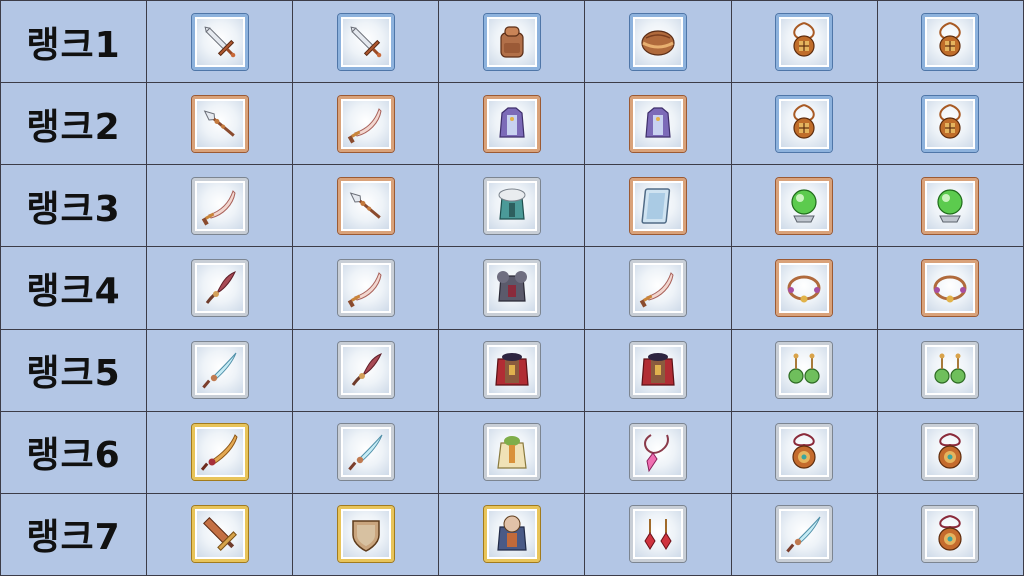 The height and width of the screenshot is (576, 1024). I want to click on golden-blade-icon, so click(219, 452).